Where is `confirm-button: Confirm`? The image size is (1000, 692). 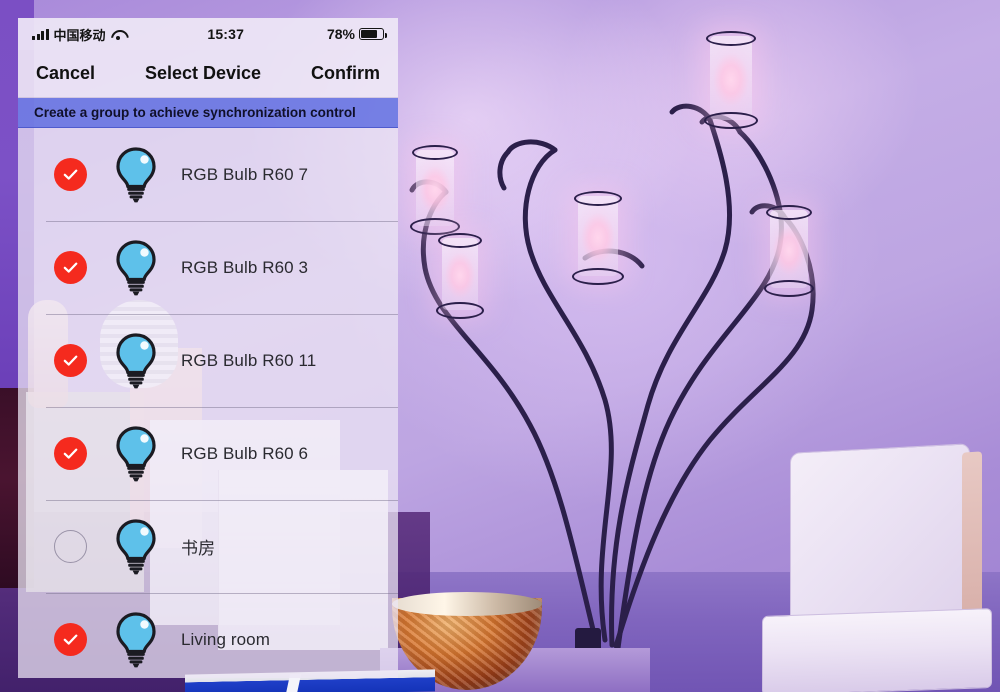
confirm-button: Confirm is located at coordinates (345, 73).